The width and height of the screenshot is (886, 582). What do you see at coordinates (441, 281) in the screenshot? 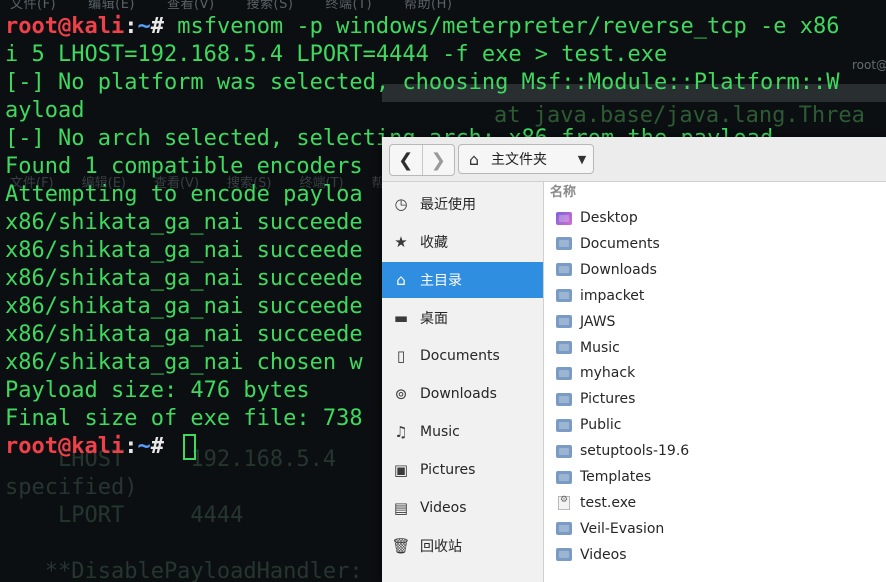
I see `sidebar-item-label: 主目录` at bounding box center [441, 281].